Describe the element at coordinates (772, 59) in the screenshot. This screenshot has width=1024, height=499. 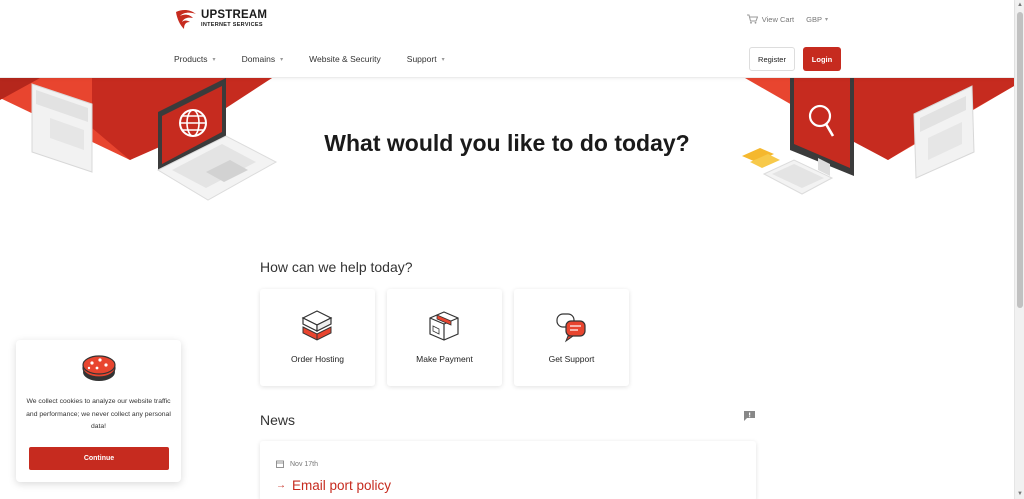
I see `register-button: Register` at that location.